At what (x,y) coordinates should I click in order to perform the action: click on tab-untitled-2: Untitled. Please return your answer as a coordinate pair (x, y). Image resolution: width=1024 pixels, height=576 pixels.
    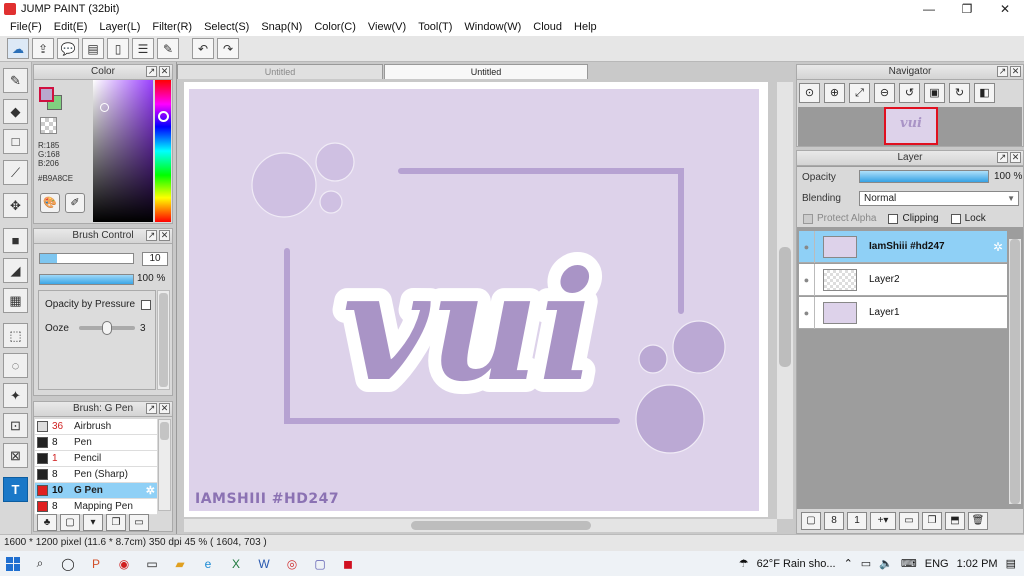
    Looking at the image, I should click on (486, 71).